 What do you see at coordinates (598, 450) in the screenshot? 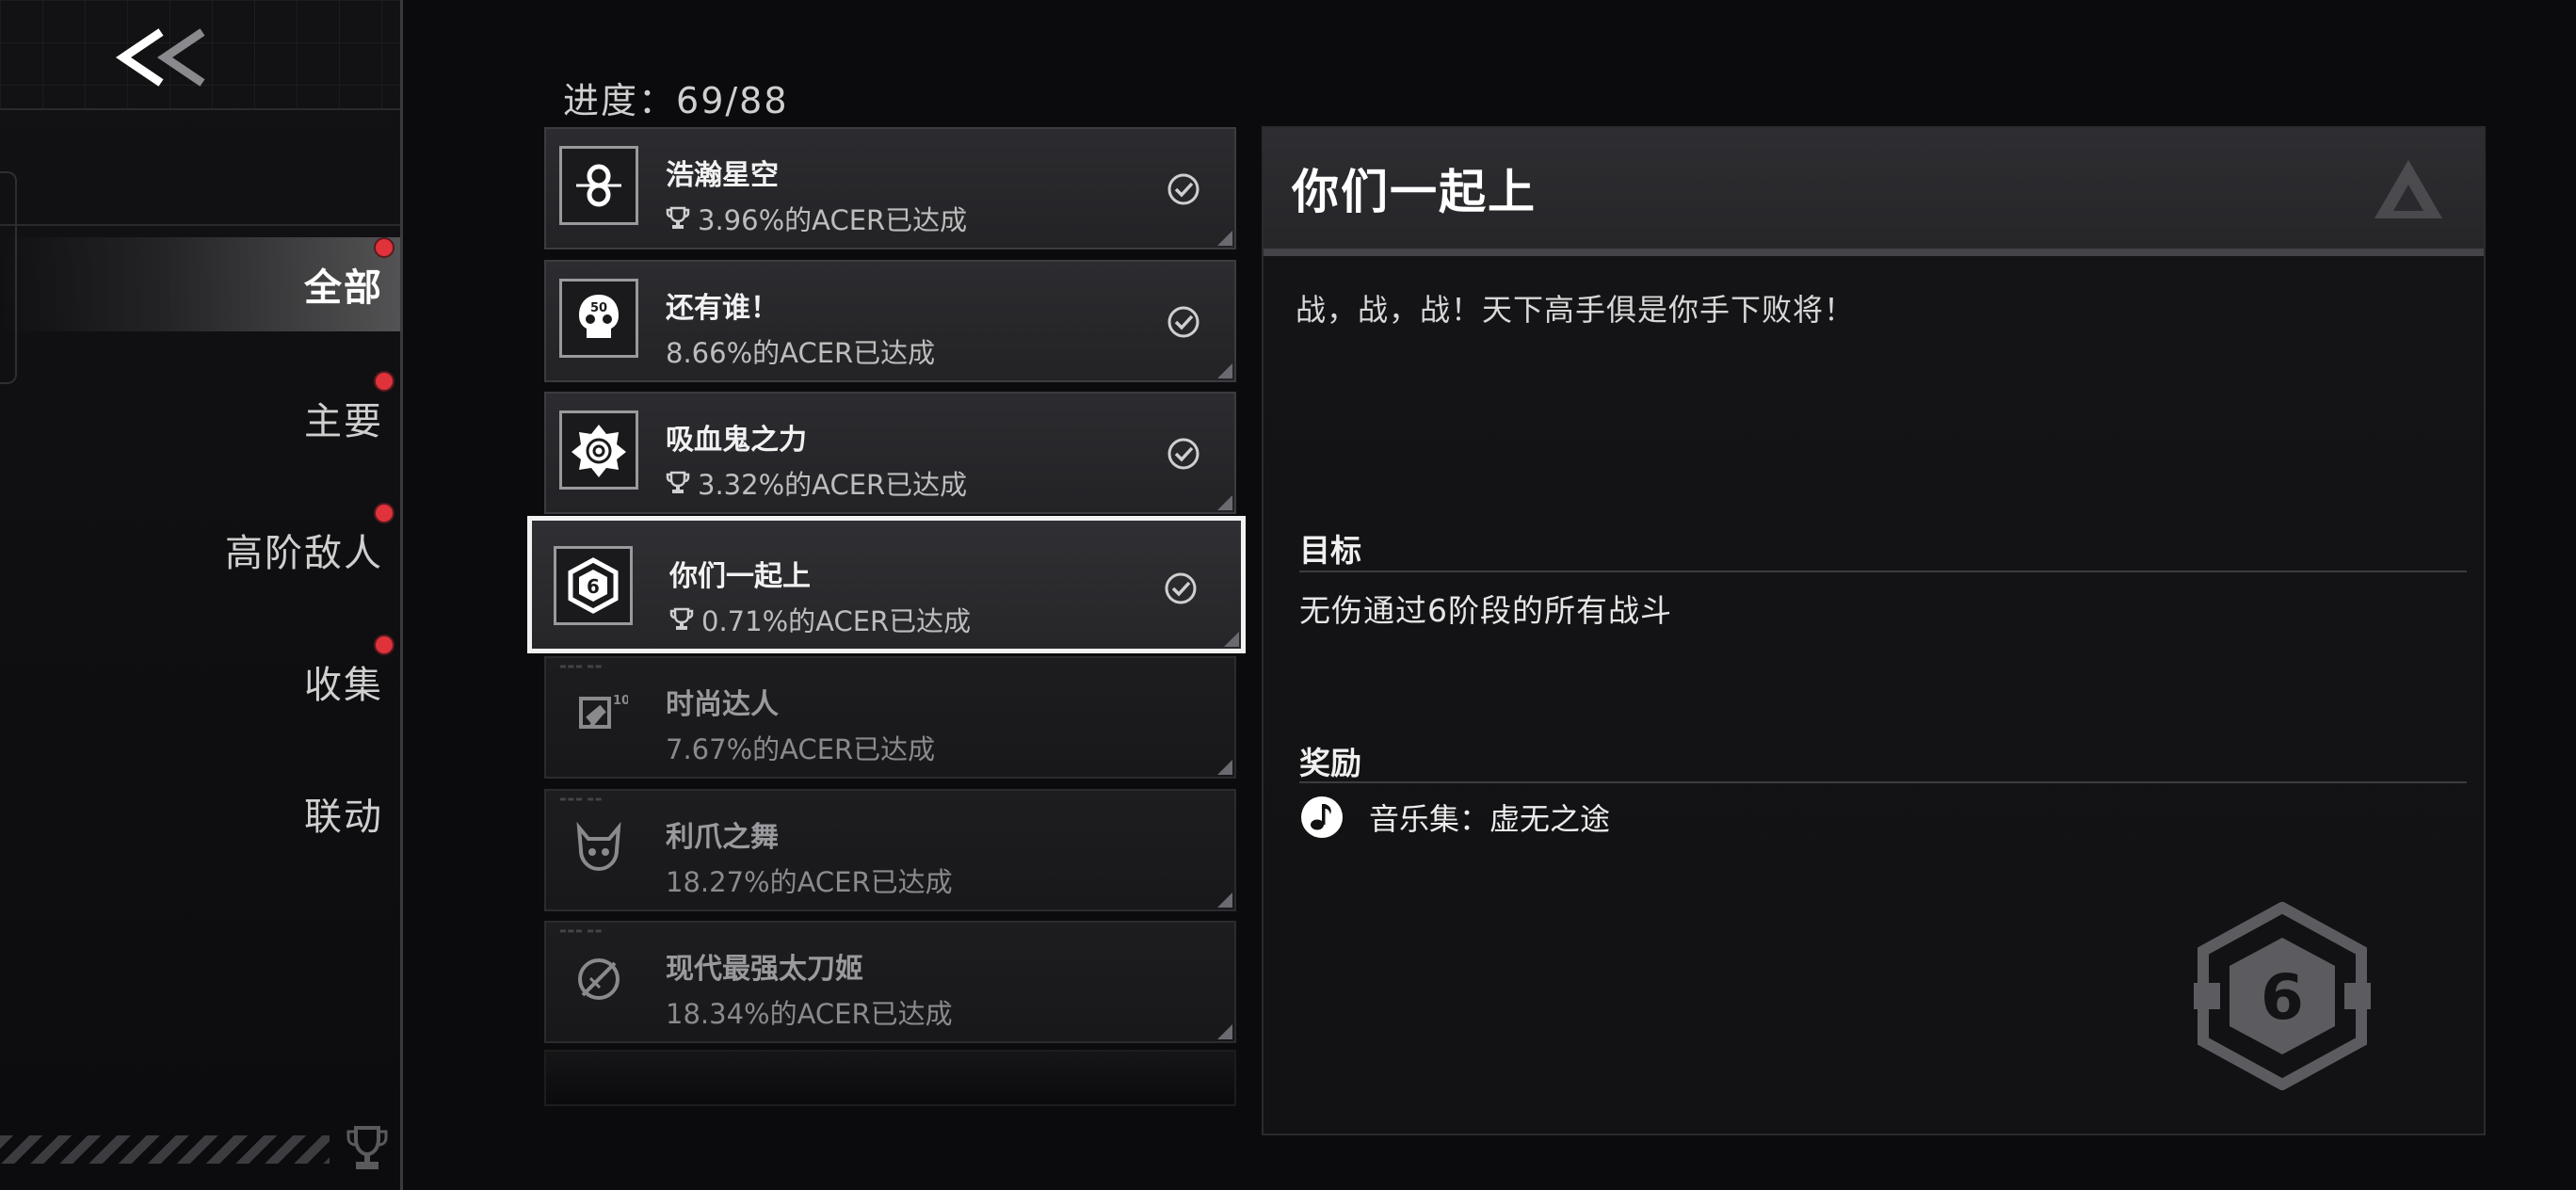
I see `rose-icon` at bounding box center [598, 450].